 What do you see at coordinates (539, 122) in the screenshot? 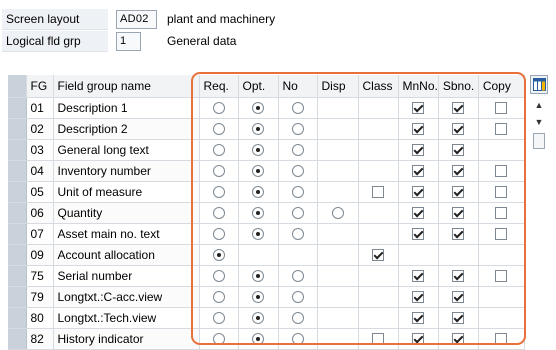
I see `scroll-down-icon: ▼` at bounding box center [539, 122].